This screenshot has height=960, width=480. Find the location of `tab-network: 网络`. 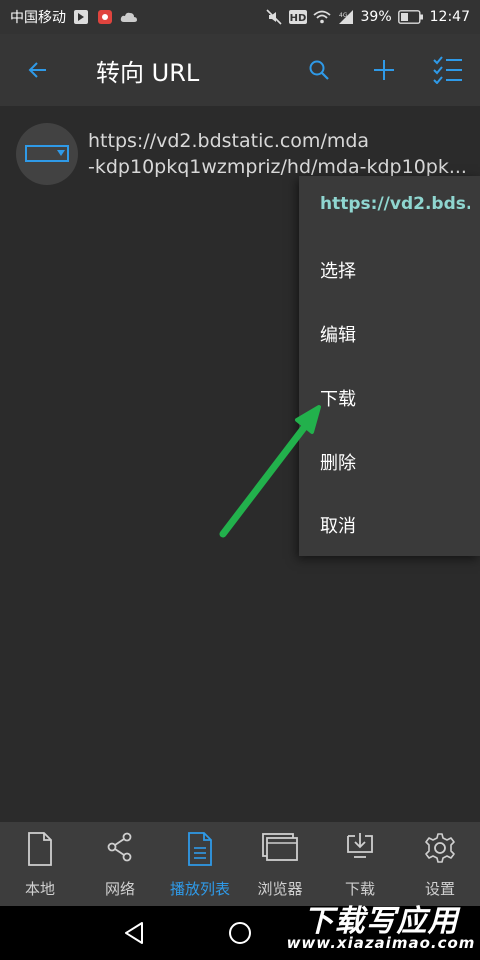

tab-network: 网络 is located at coordinates (120, 864).